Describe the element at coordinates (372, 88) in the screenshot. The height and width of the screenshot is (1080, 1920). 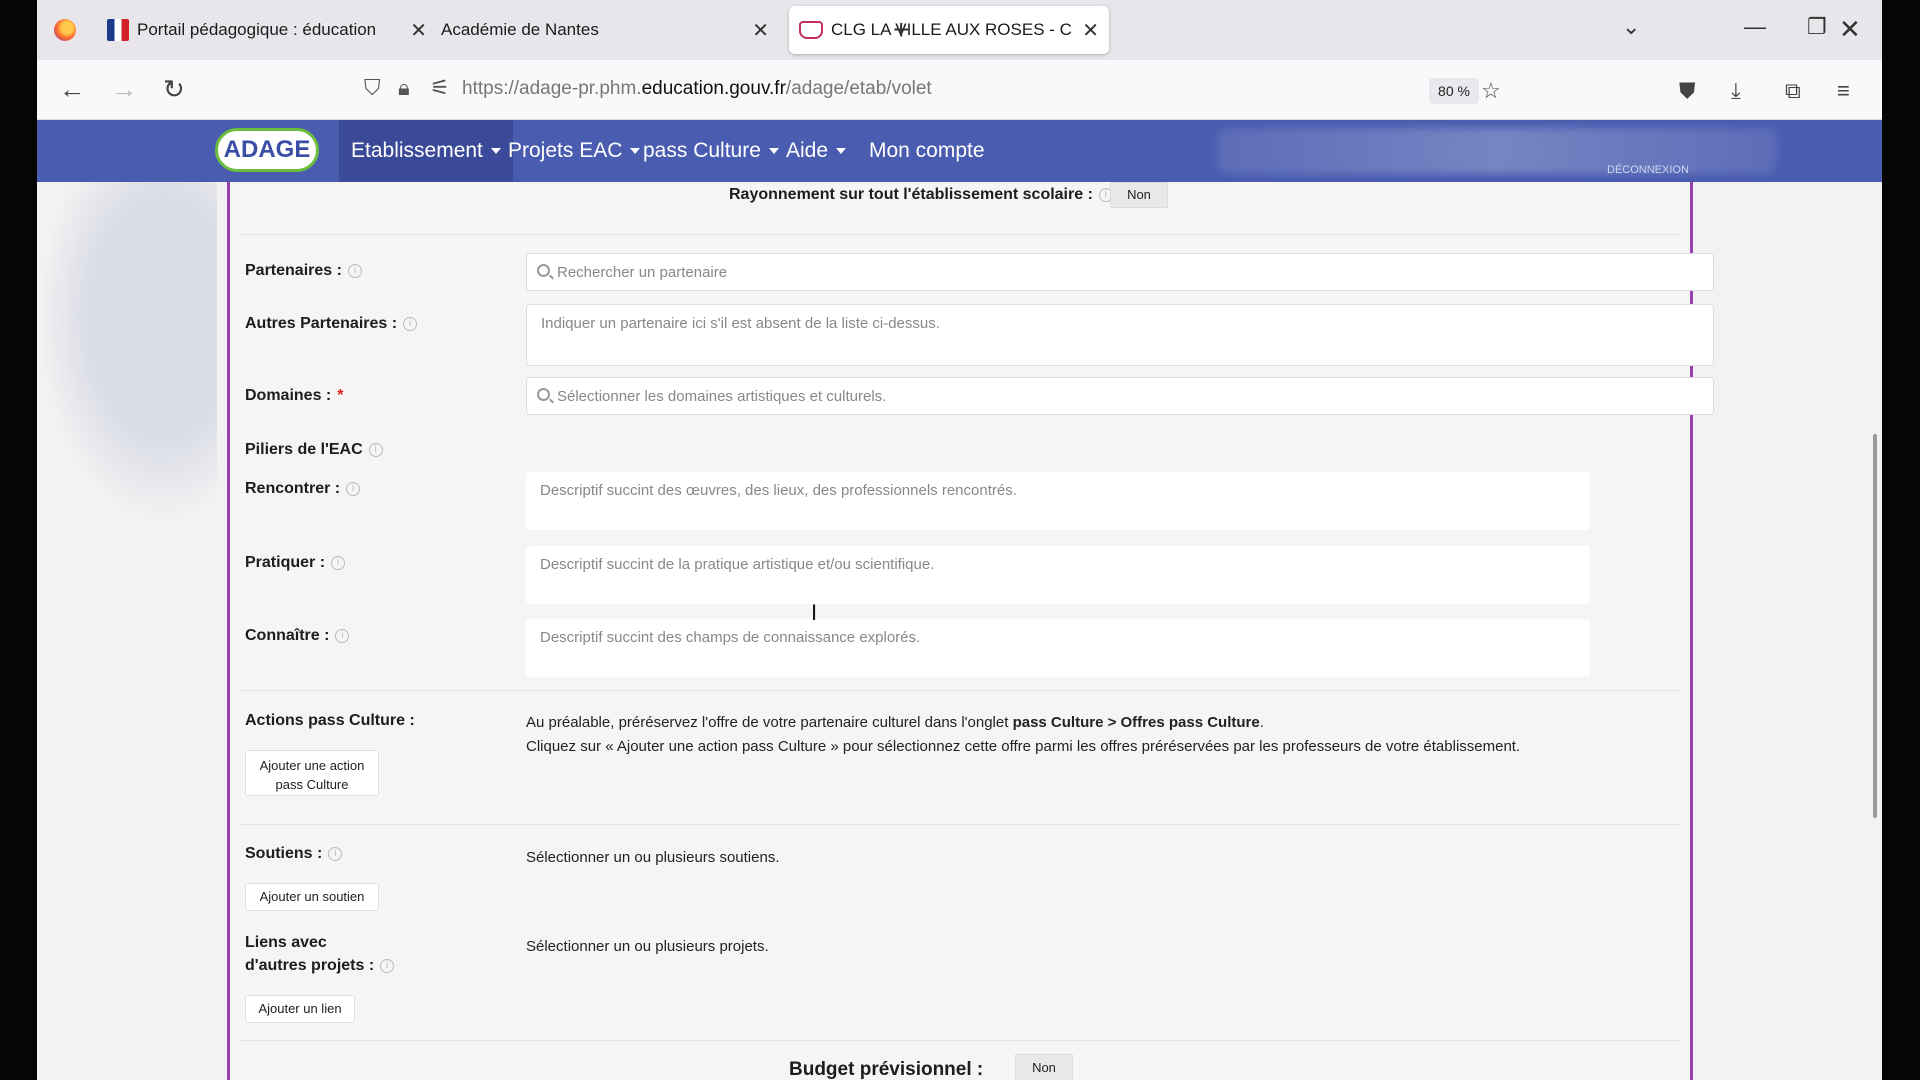
I see `shield-icon: ⛉` at that location.